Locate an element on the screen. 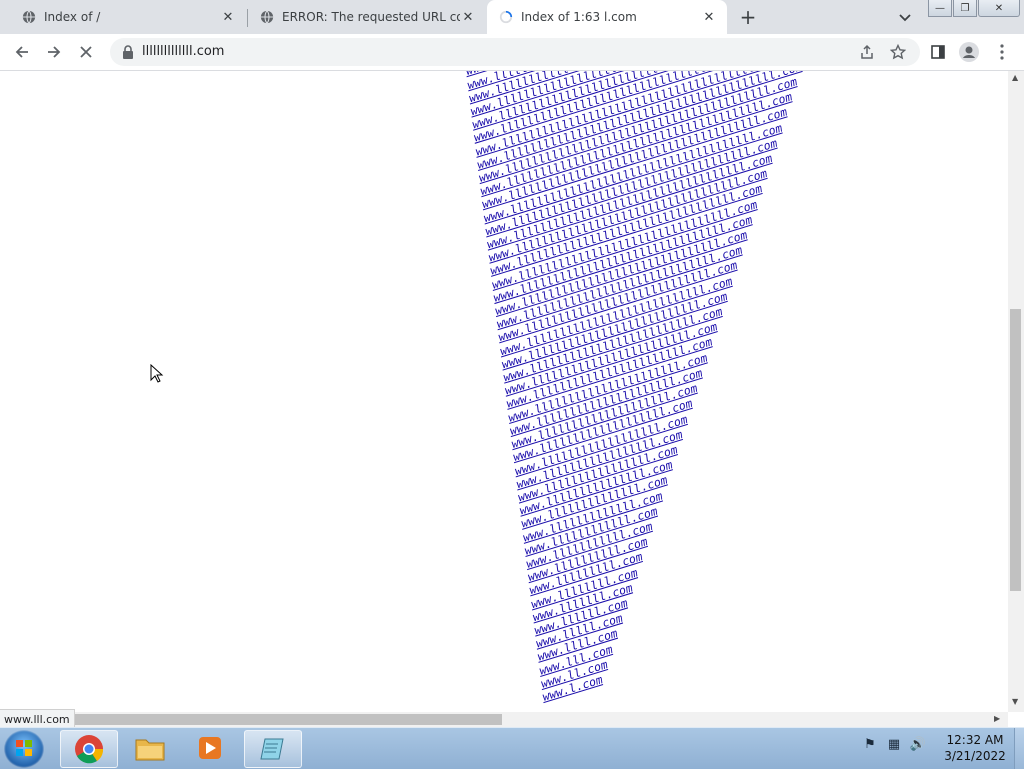  tab-title: Index of / is located at coordinates (72, 17).